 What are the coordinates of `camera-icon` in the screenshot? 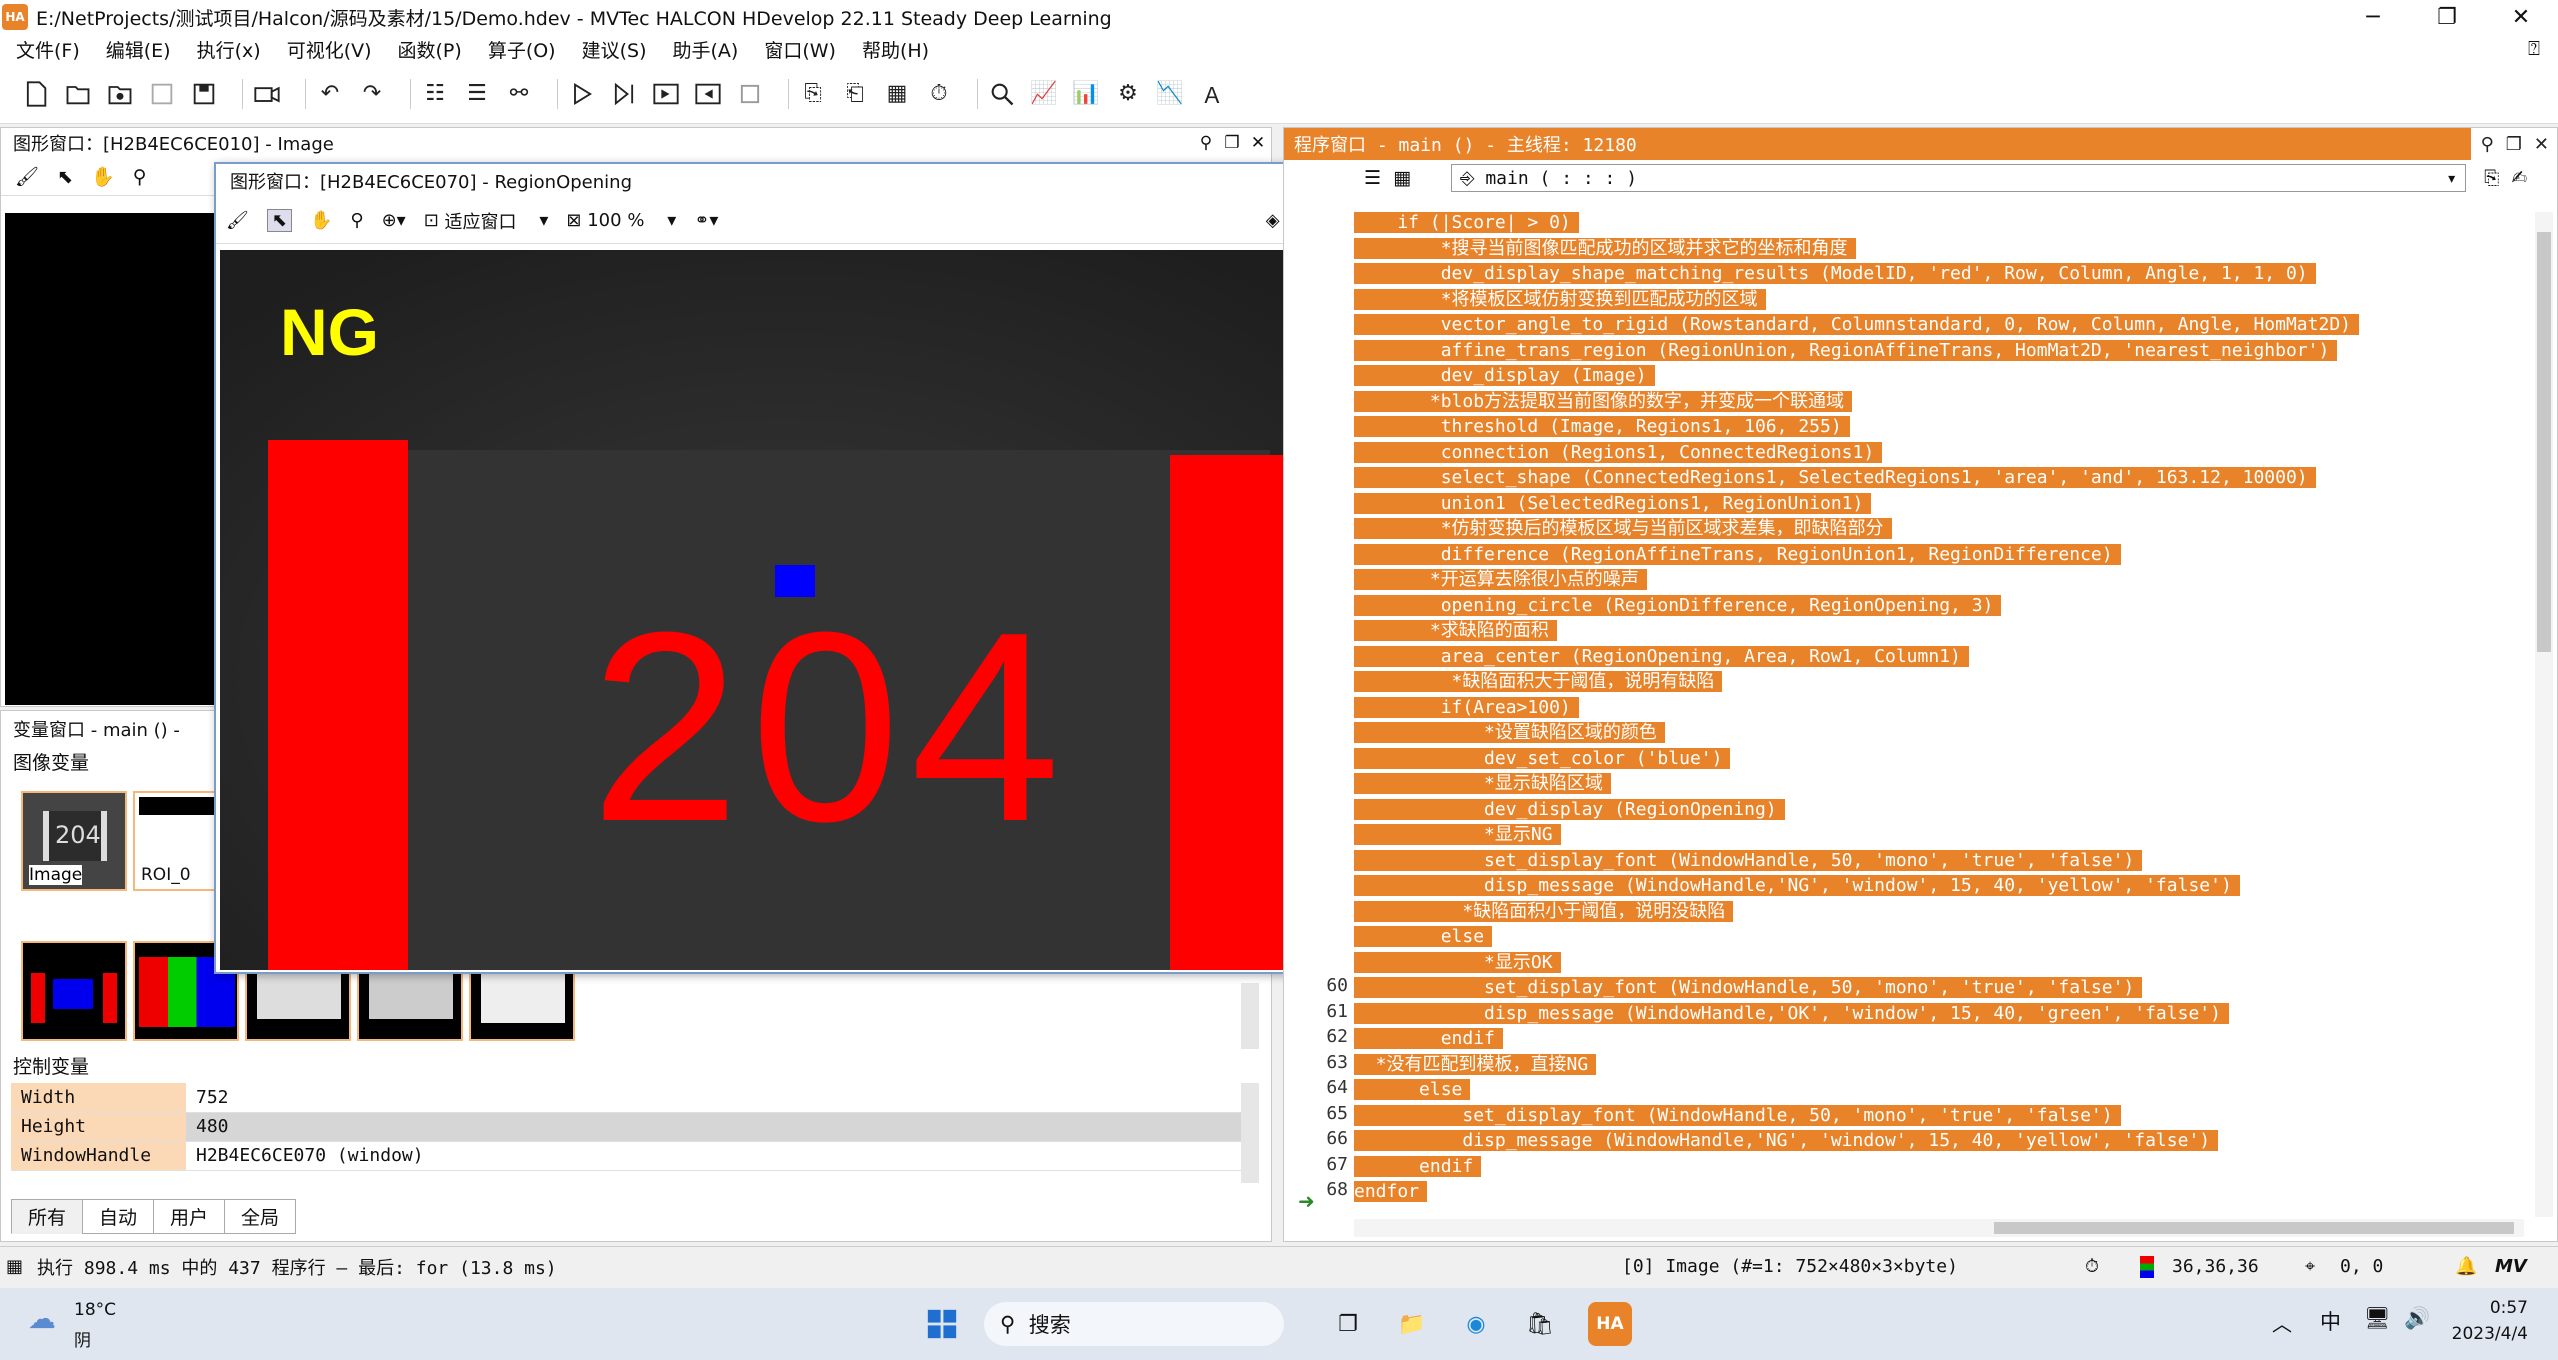 It's located at (267, 94).